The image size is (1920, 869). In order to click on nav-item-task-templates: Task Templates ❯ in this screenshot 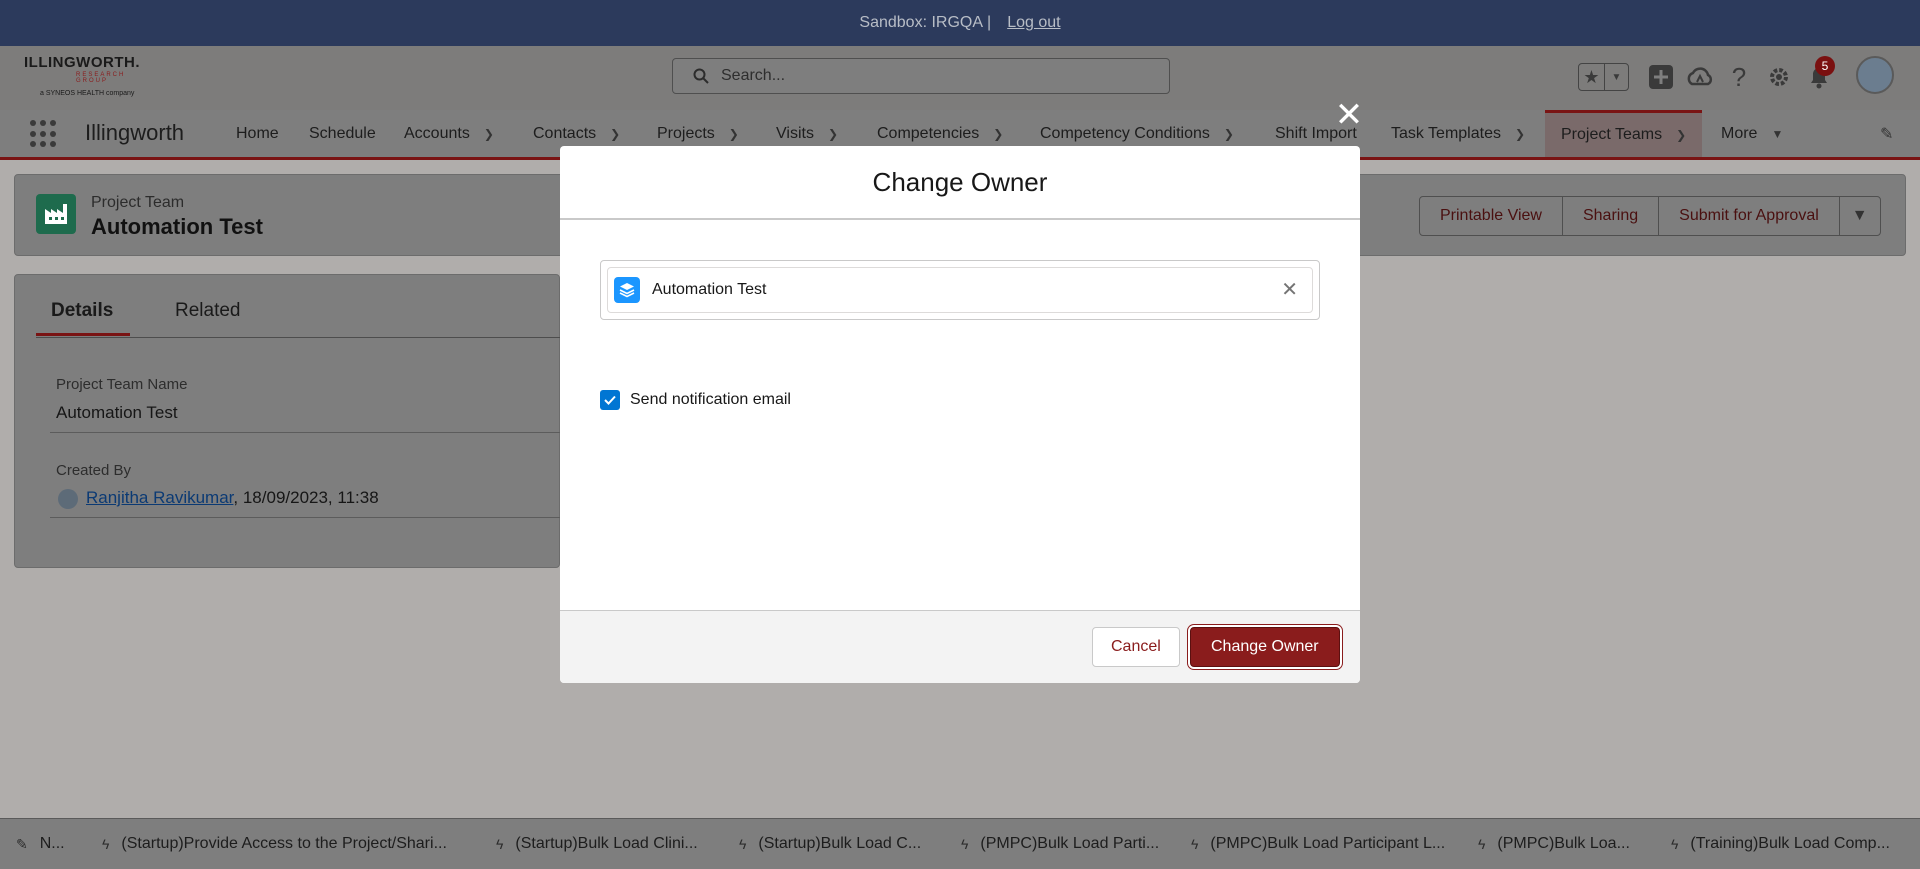, I will do `click(1458, 133)`.